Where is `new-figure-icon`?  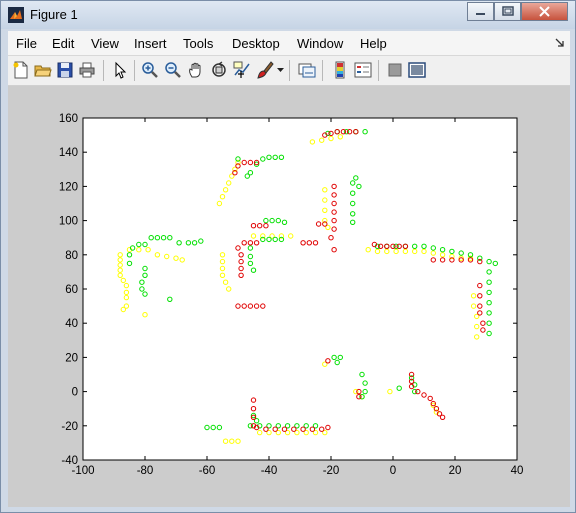 new-figure-icon is located at coordinates (21, 70).